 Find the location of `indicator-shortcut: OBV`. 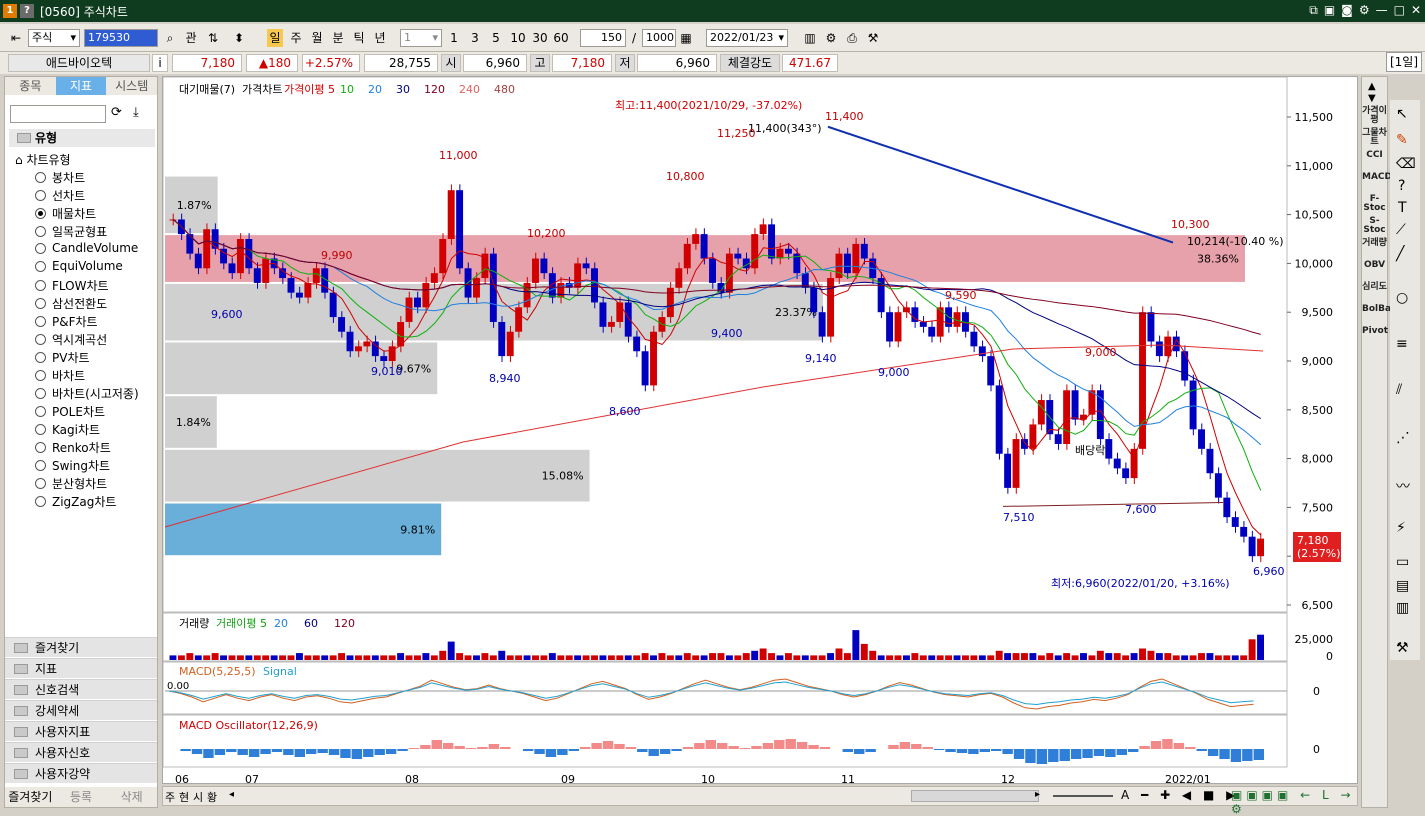

indicator-shortcut: OBV is located at coordinates (1374, 265).